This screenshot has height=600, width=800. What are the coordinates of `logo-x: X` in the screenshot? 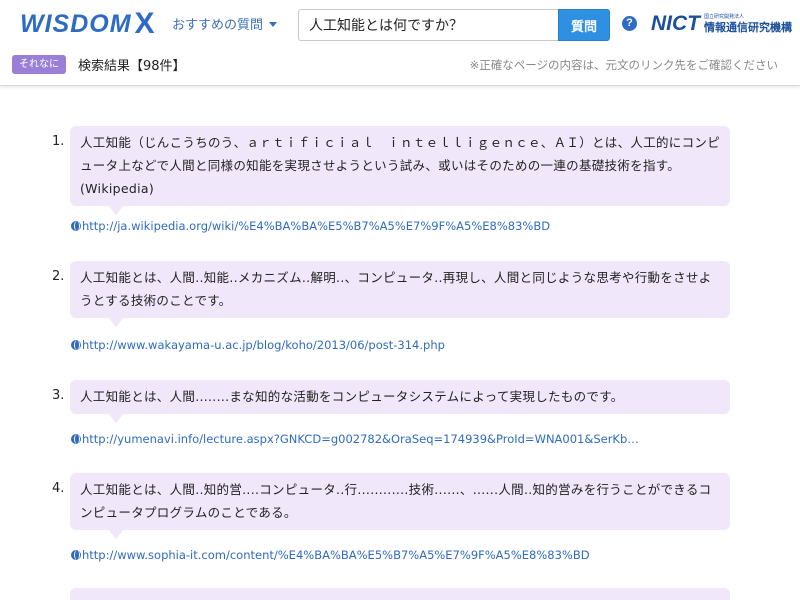 It's located at (144, 23).